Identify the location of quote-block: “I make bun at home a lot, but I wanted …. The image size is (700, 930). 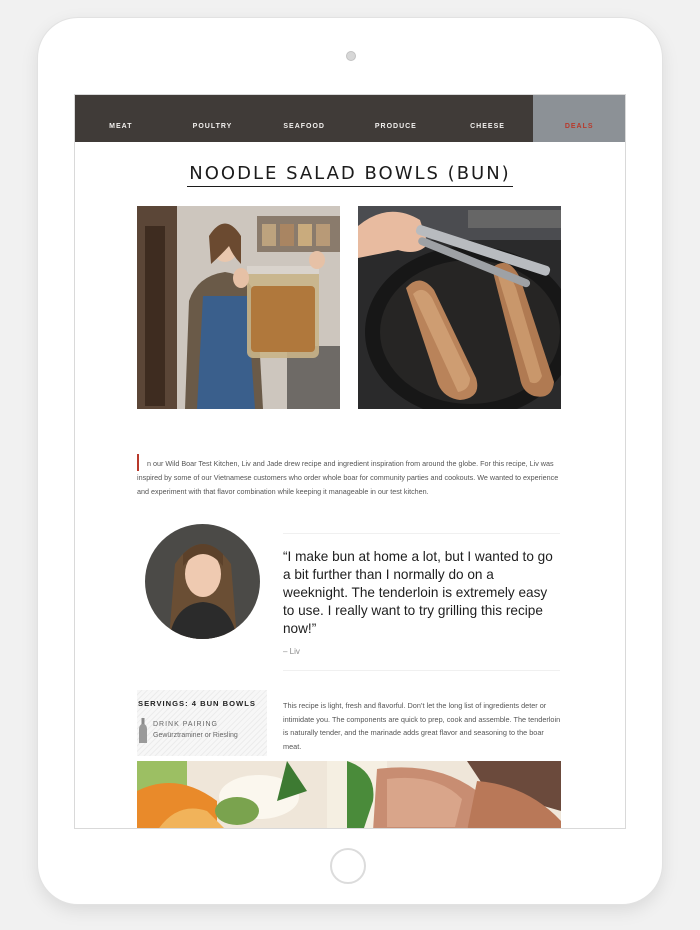
(421, 602).